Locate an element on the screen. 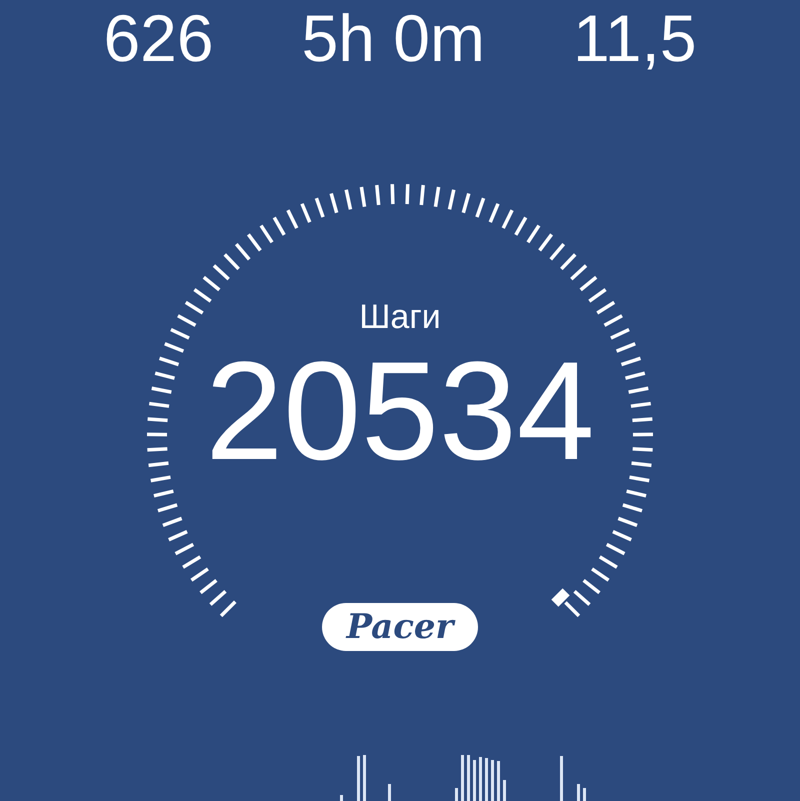  stat-value: 626 is located at coordinates (158, 38).